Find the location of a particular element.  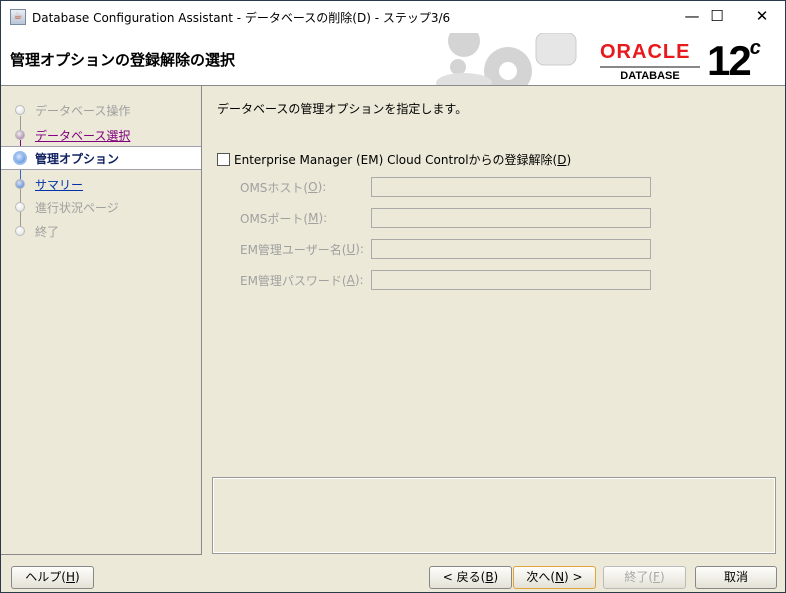

oms-port-row: OMSポート(M): is located at coordinates (450, 218).